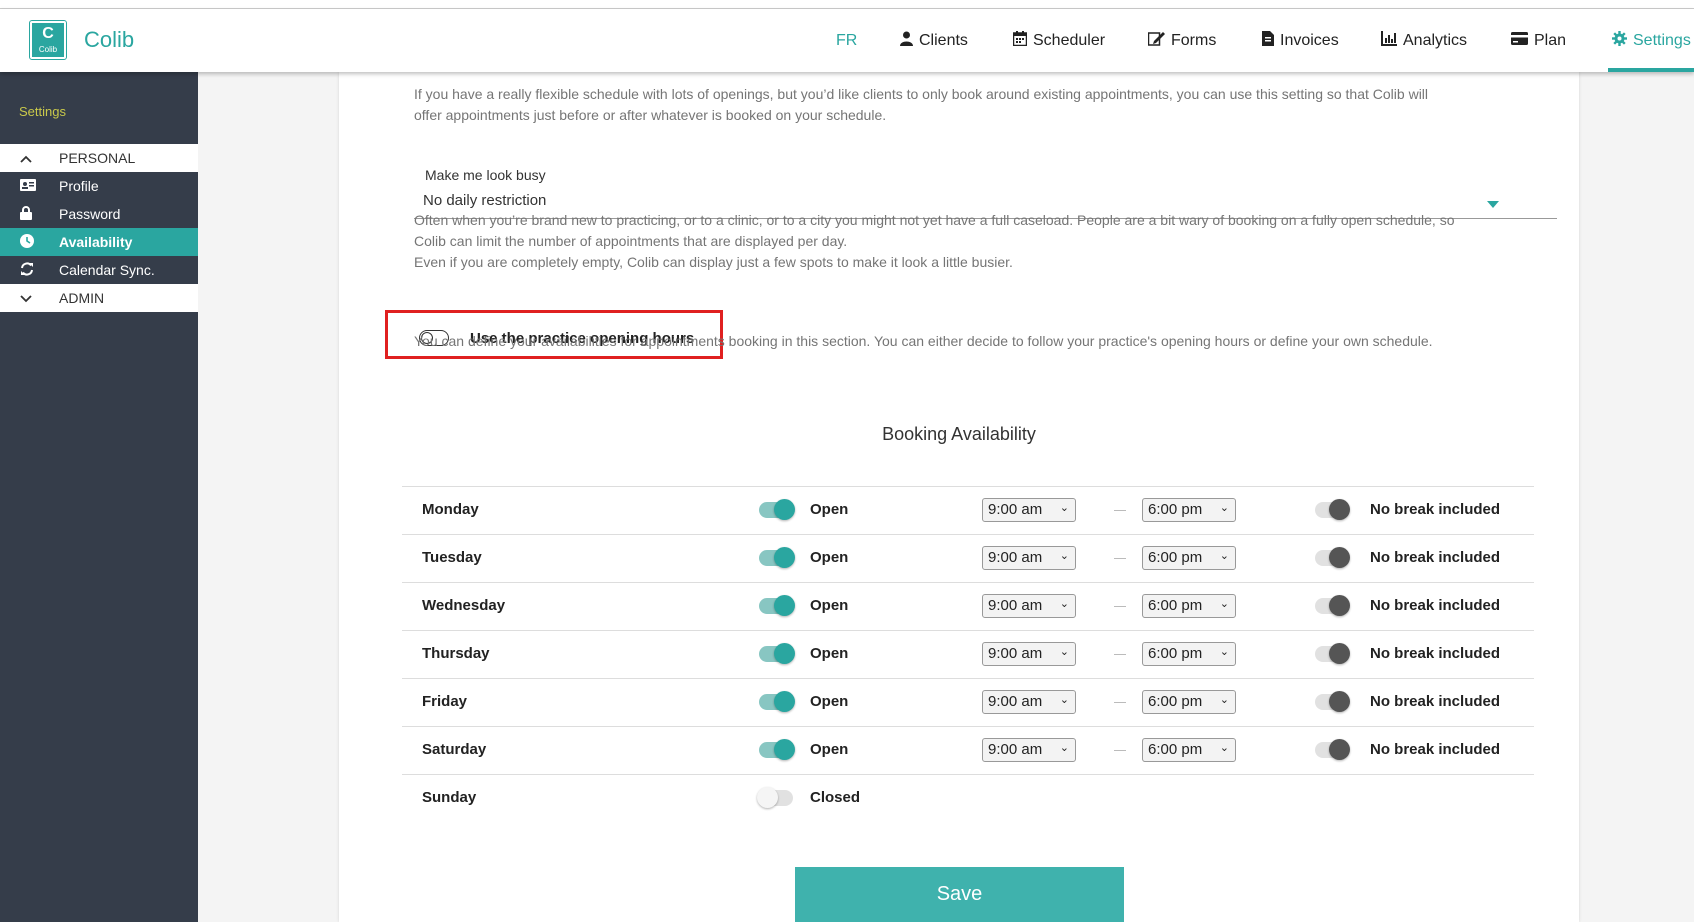 The height and width of the screenshot is (922, 1694). What do you see at coordinates (485, 175) in the screenshot?
I see `busy-field-label: Make me look busy` at bounding box center [485, 175].